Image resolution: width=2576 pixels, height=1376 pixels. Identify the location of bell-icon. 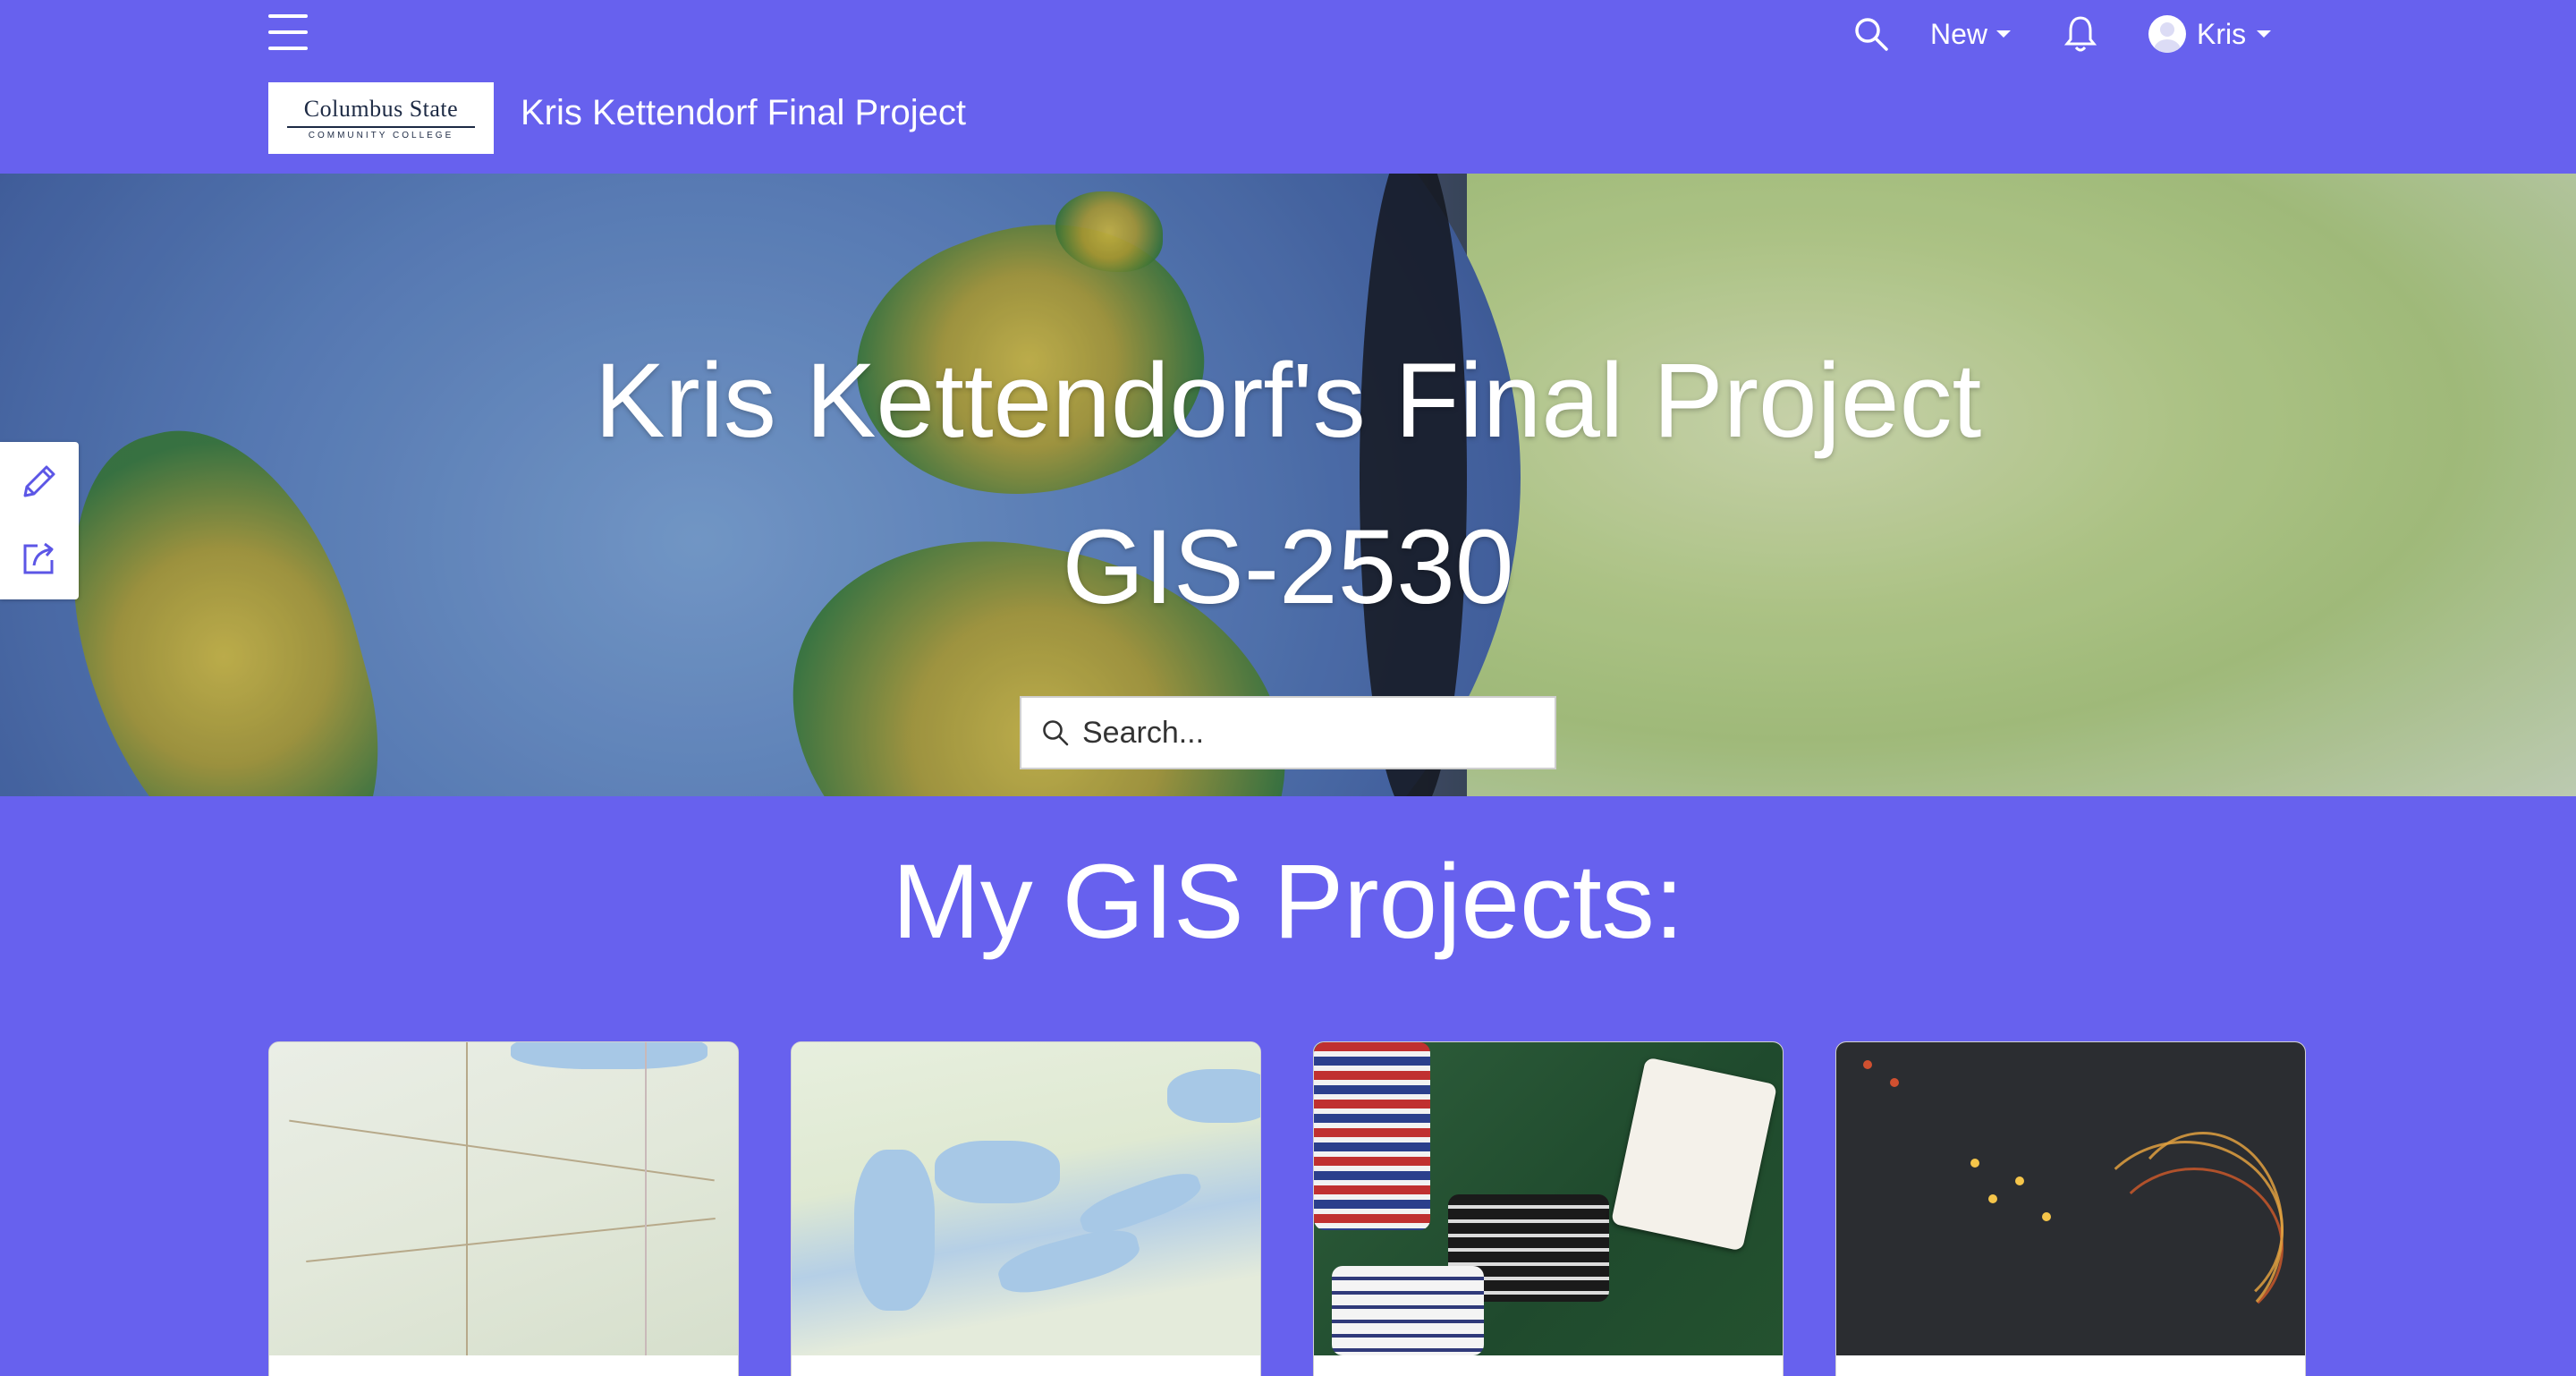
(2080, 34).